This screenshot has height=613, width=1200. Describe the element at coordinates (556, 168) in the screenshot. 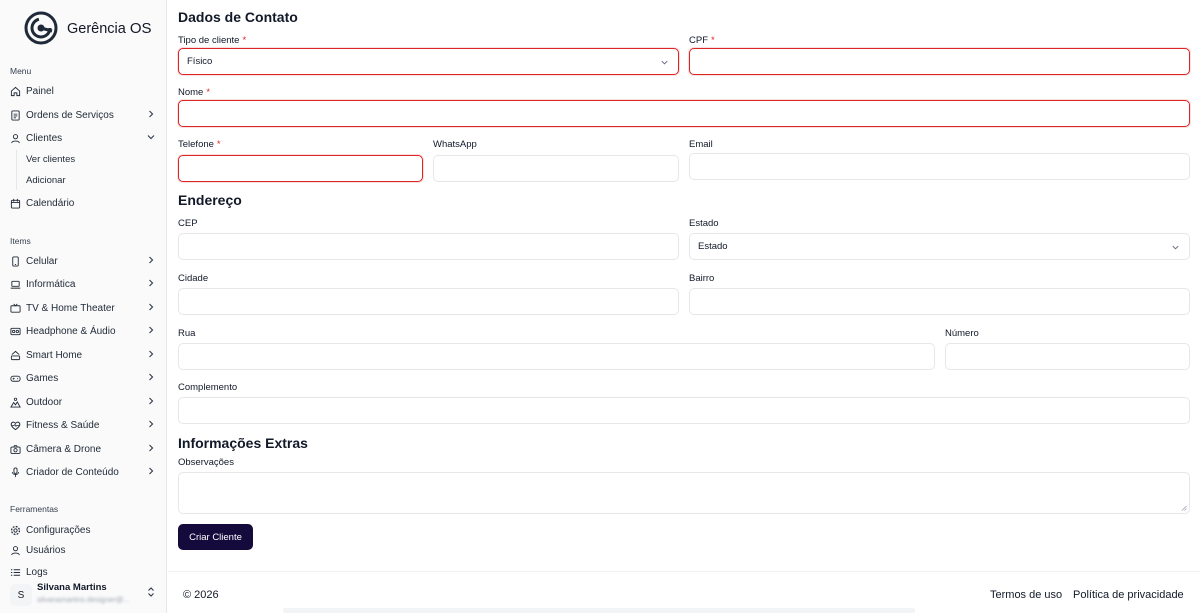

I see `whatsapp-input` at that location.